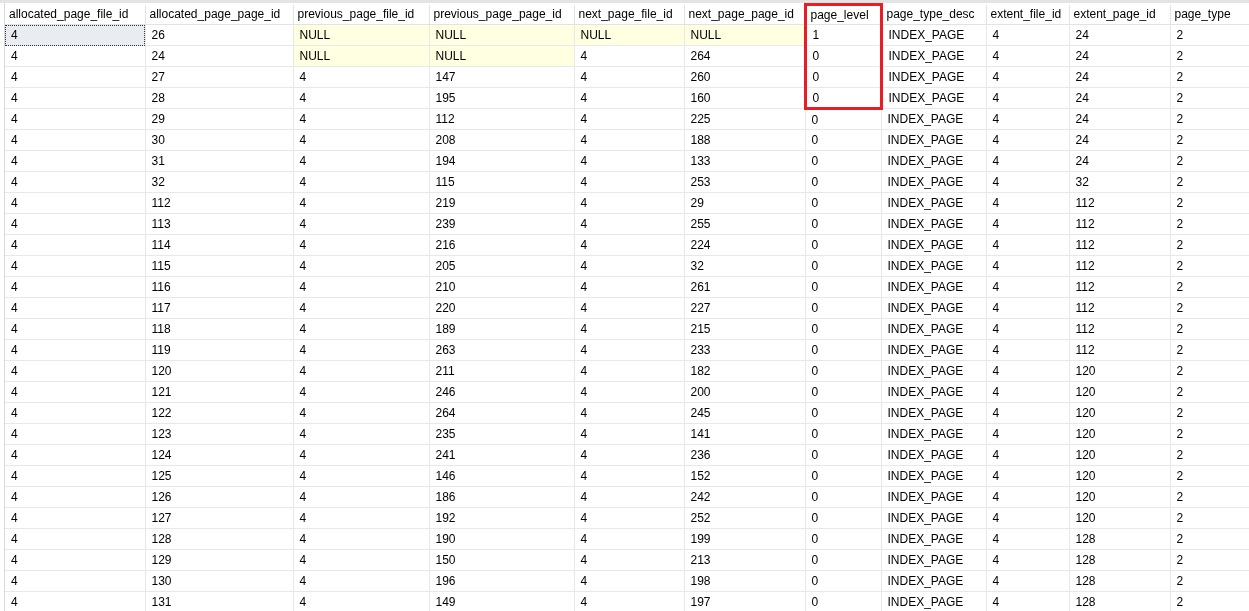 Image resolution: width=1249 pixels, height=611 pixels. What do you see at coordinates (744, 14) in the screenshot?
I see `column-header: next_page_page_id` at bounding box center [744, 14].